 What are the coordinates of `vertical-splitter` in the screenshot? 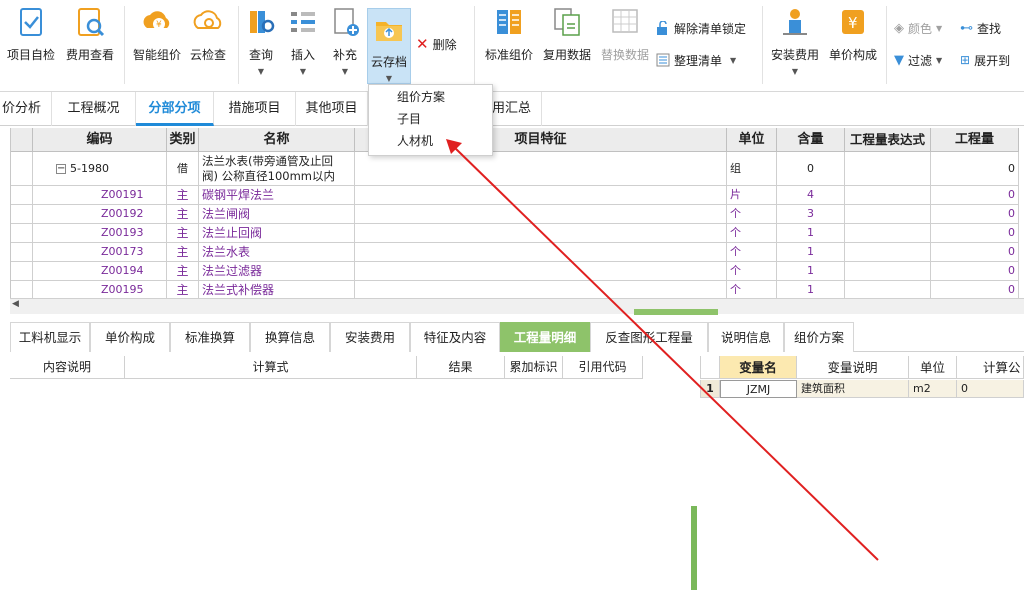 It's located at (694, 548).